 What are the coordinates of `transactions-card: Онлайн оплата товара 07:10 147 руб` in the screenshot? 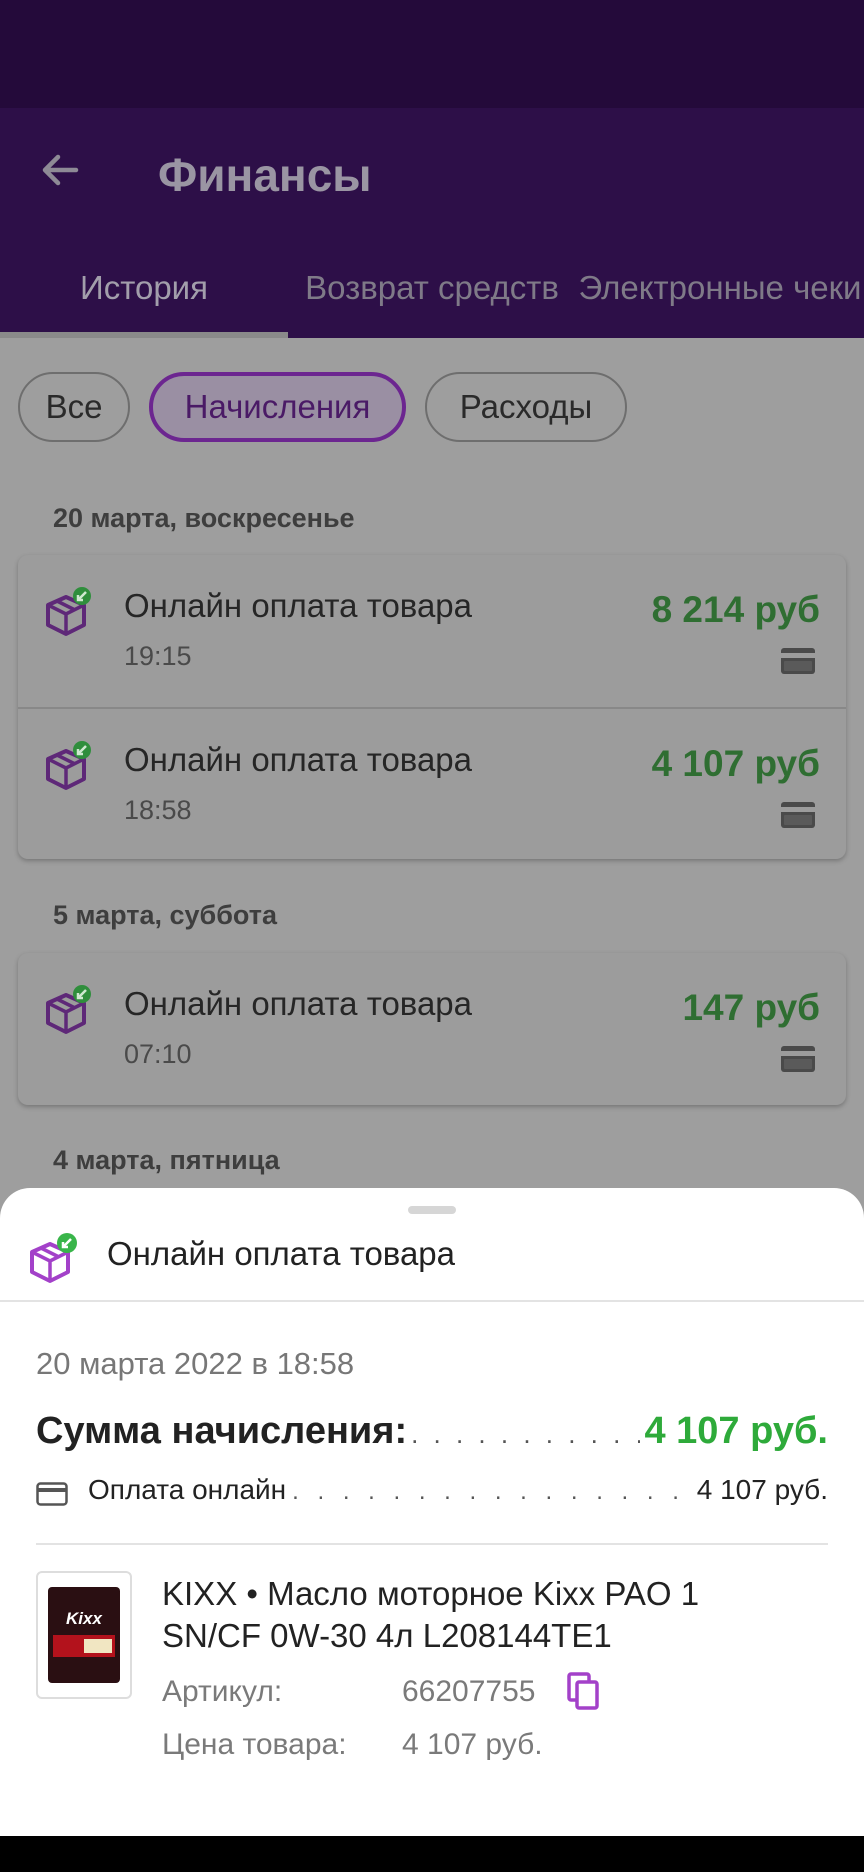 It's located at (432, 1029).